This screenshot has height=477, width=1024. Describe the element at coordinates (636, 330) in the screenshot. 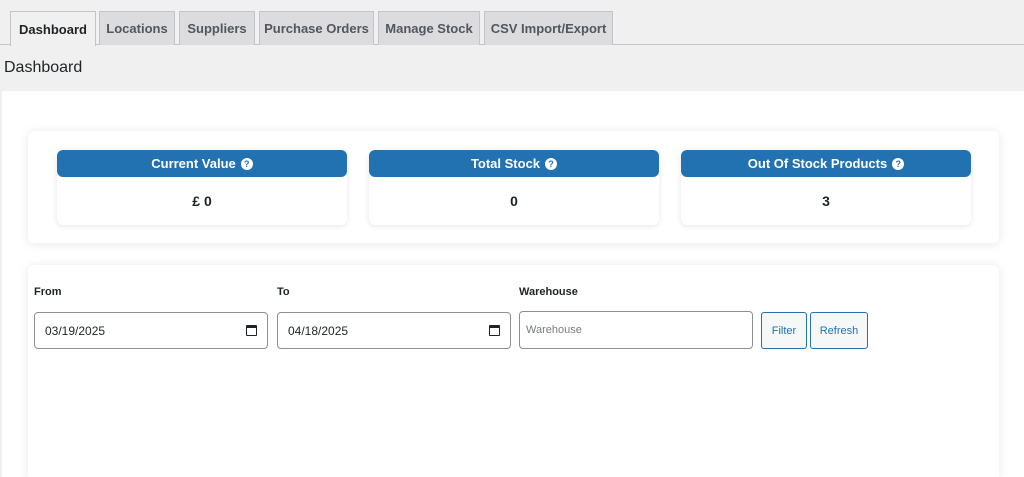

I see `warehouse-input` at that location.